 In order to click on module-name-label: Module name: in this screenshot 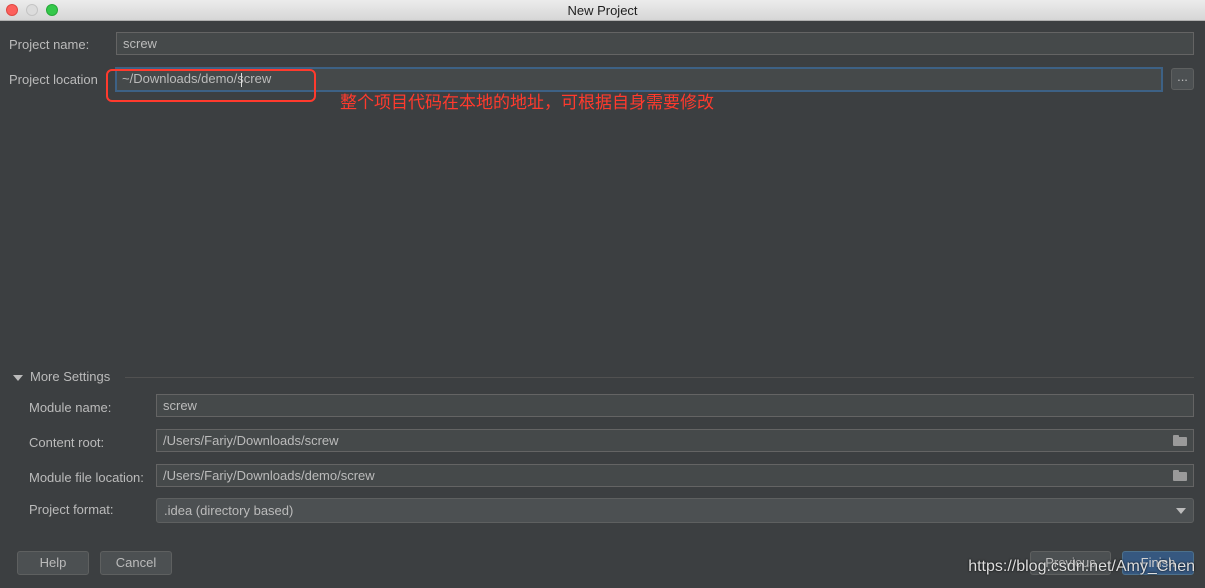, I will do `click(70, 407)`.